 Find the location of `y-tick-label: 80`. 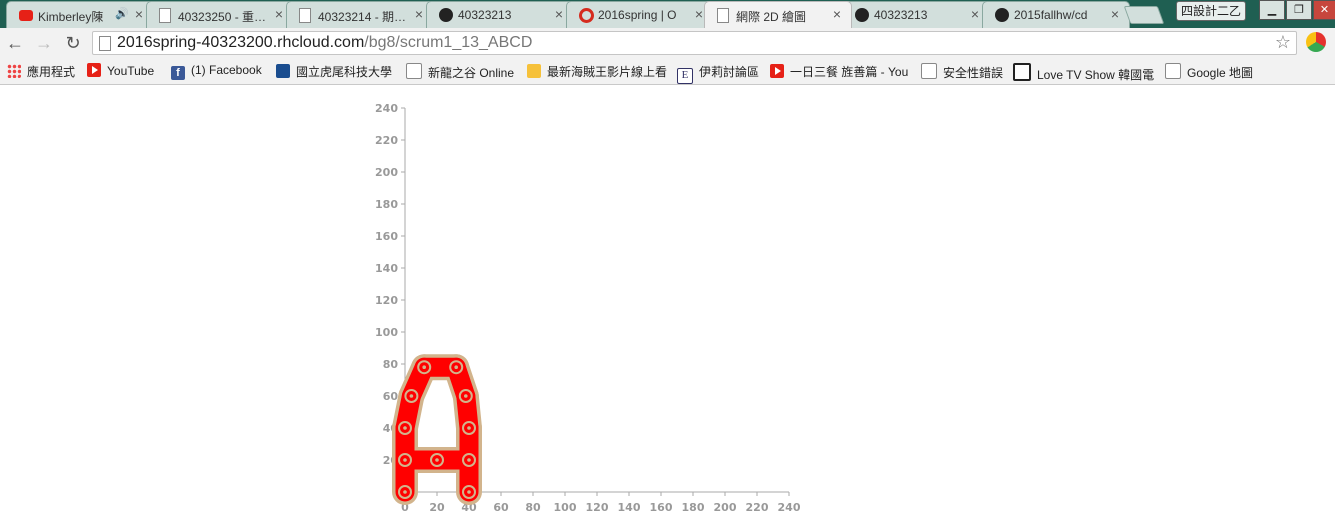

y-tick-label: 80 is located at coordinates (391, 364).